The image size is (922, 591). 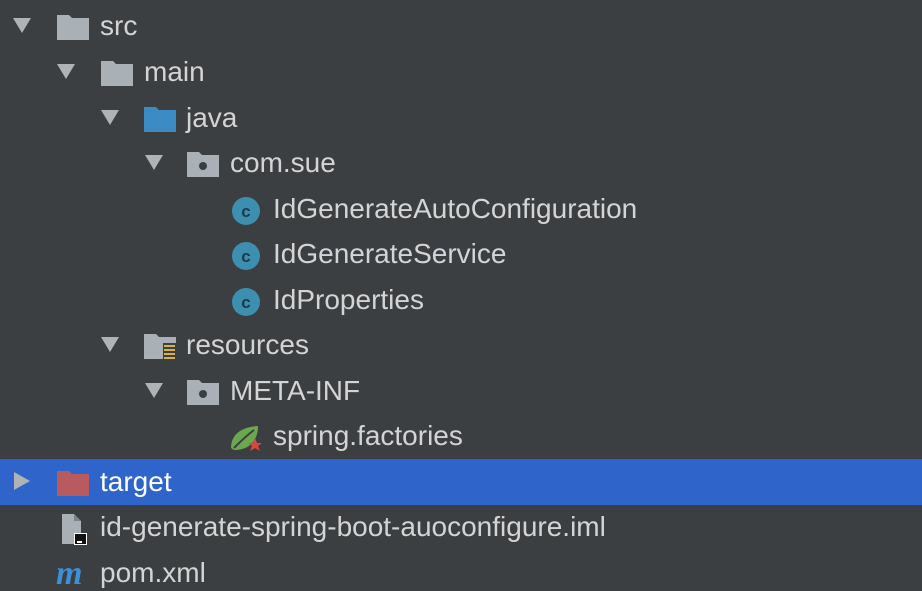 I want to click on tree-item-label: main, so click(x=174, y=71).